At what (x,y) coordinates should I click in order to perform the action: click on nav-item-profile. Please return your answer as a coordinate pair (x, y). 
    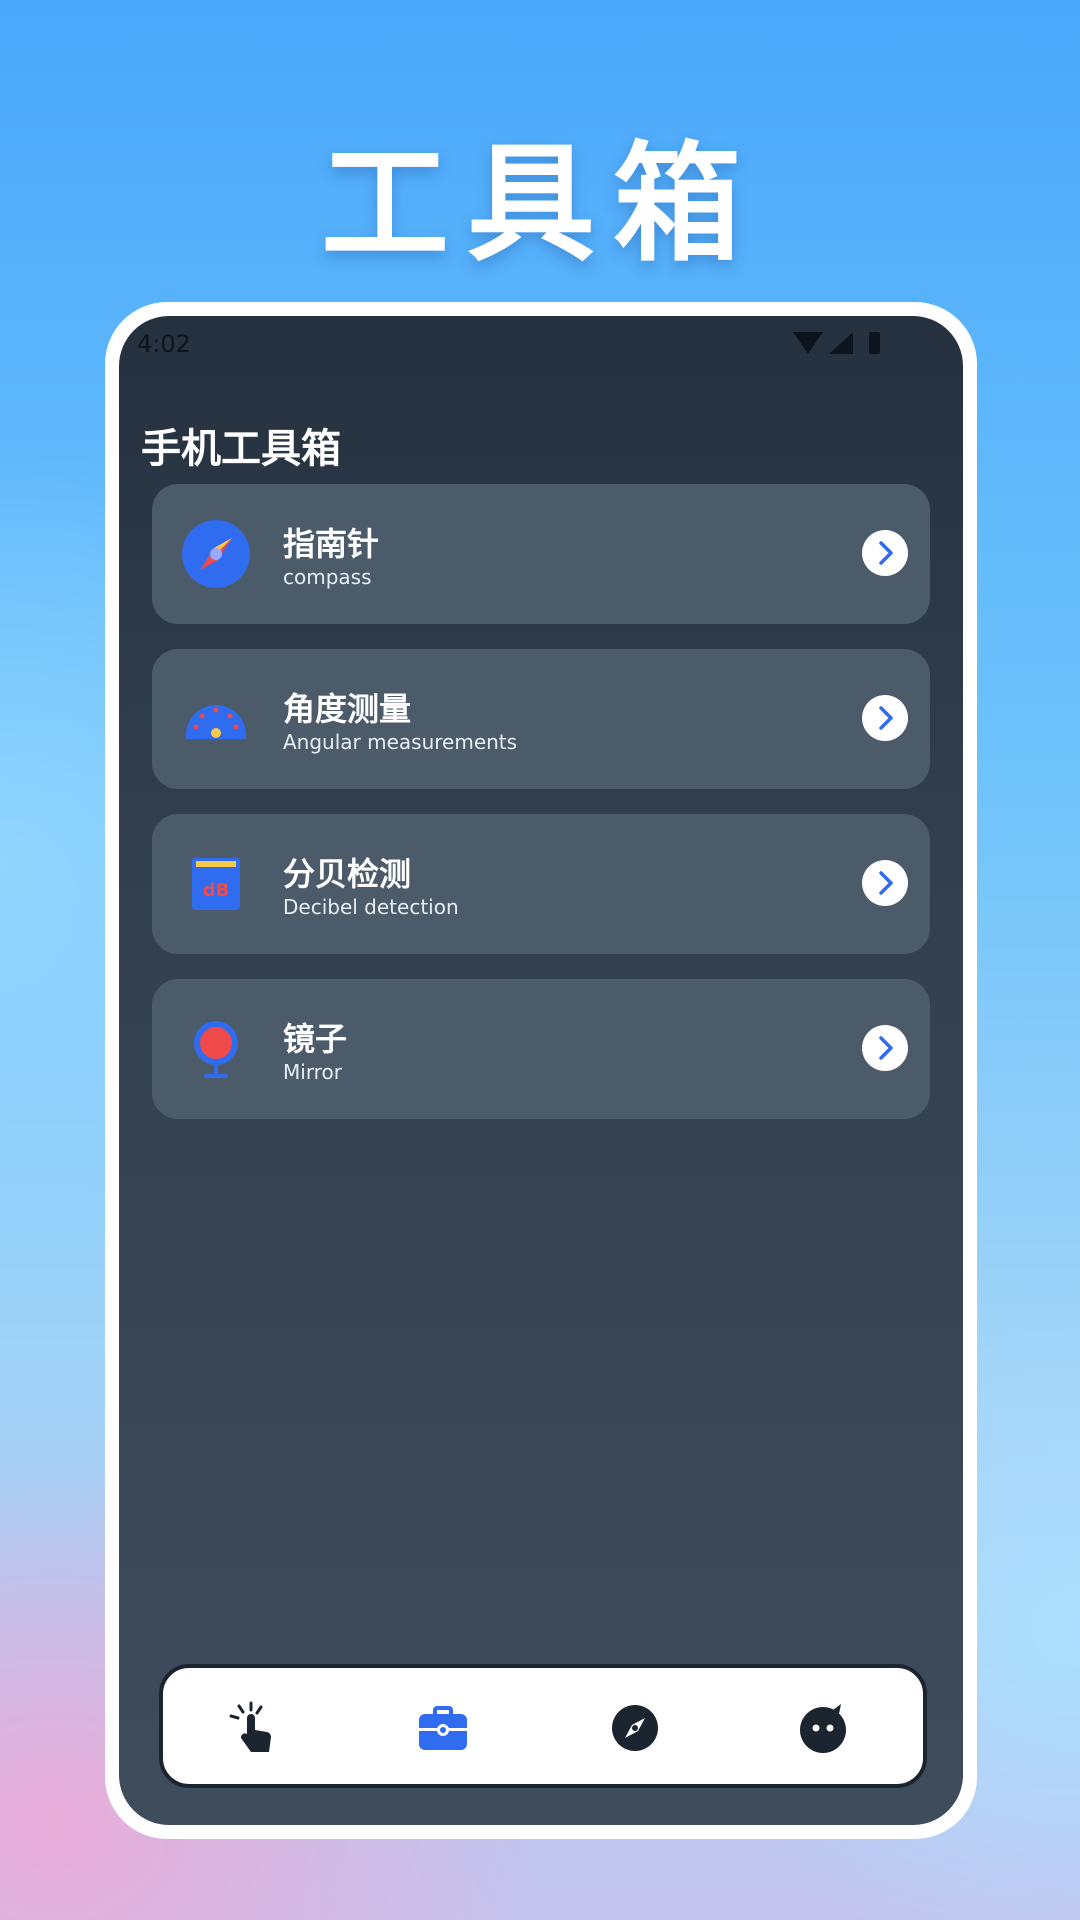
    Looking at the image, I should click on (823, 1728).